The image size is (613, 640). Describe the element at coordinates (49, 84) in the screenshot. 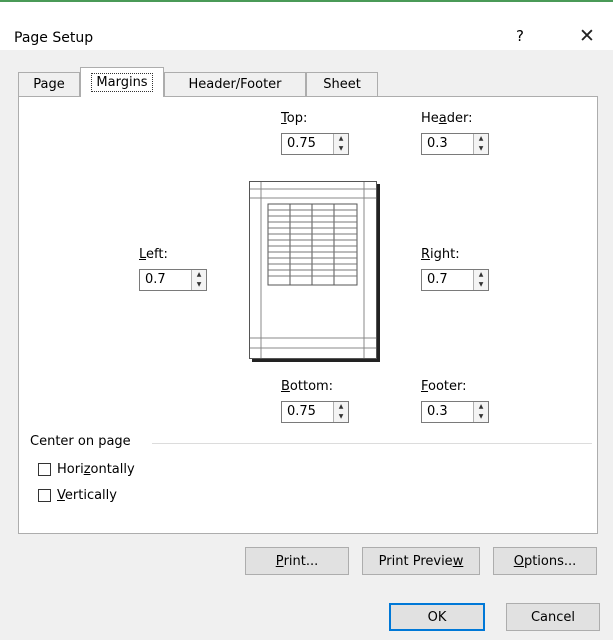

I see `tab-page: Page` at that location.